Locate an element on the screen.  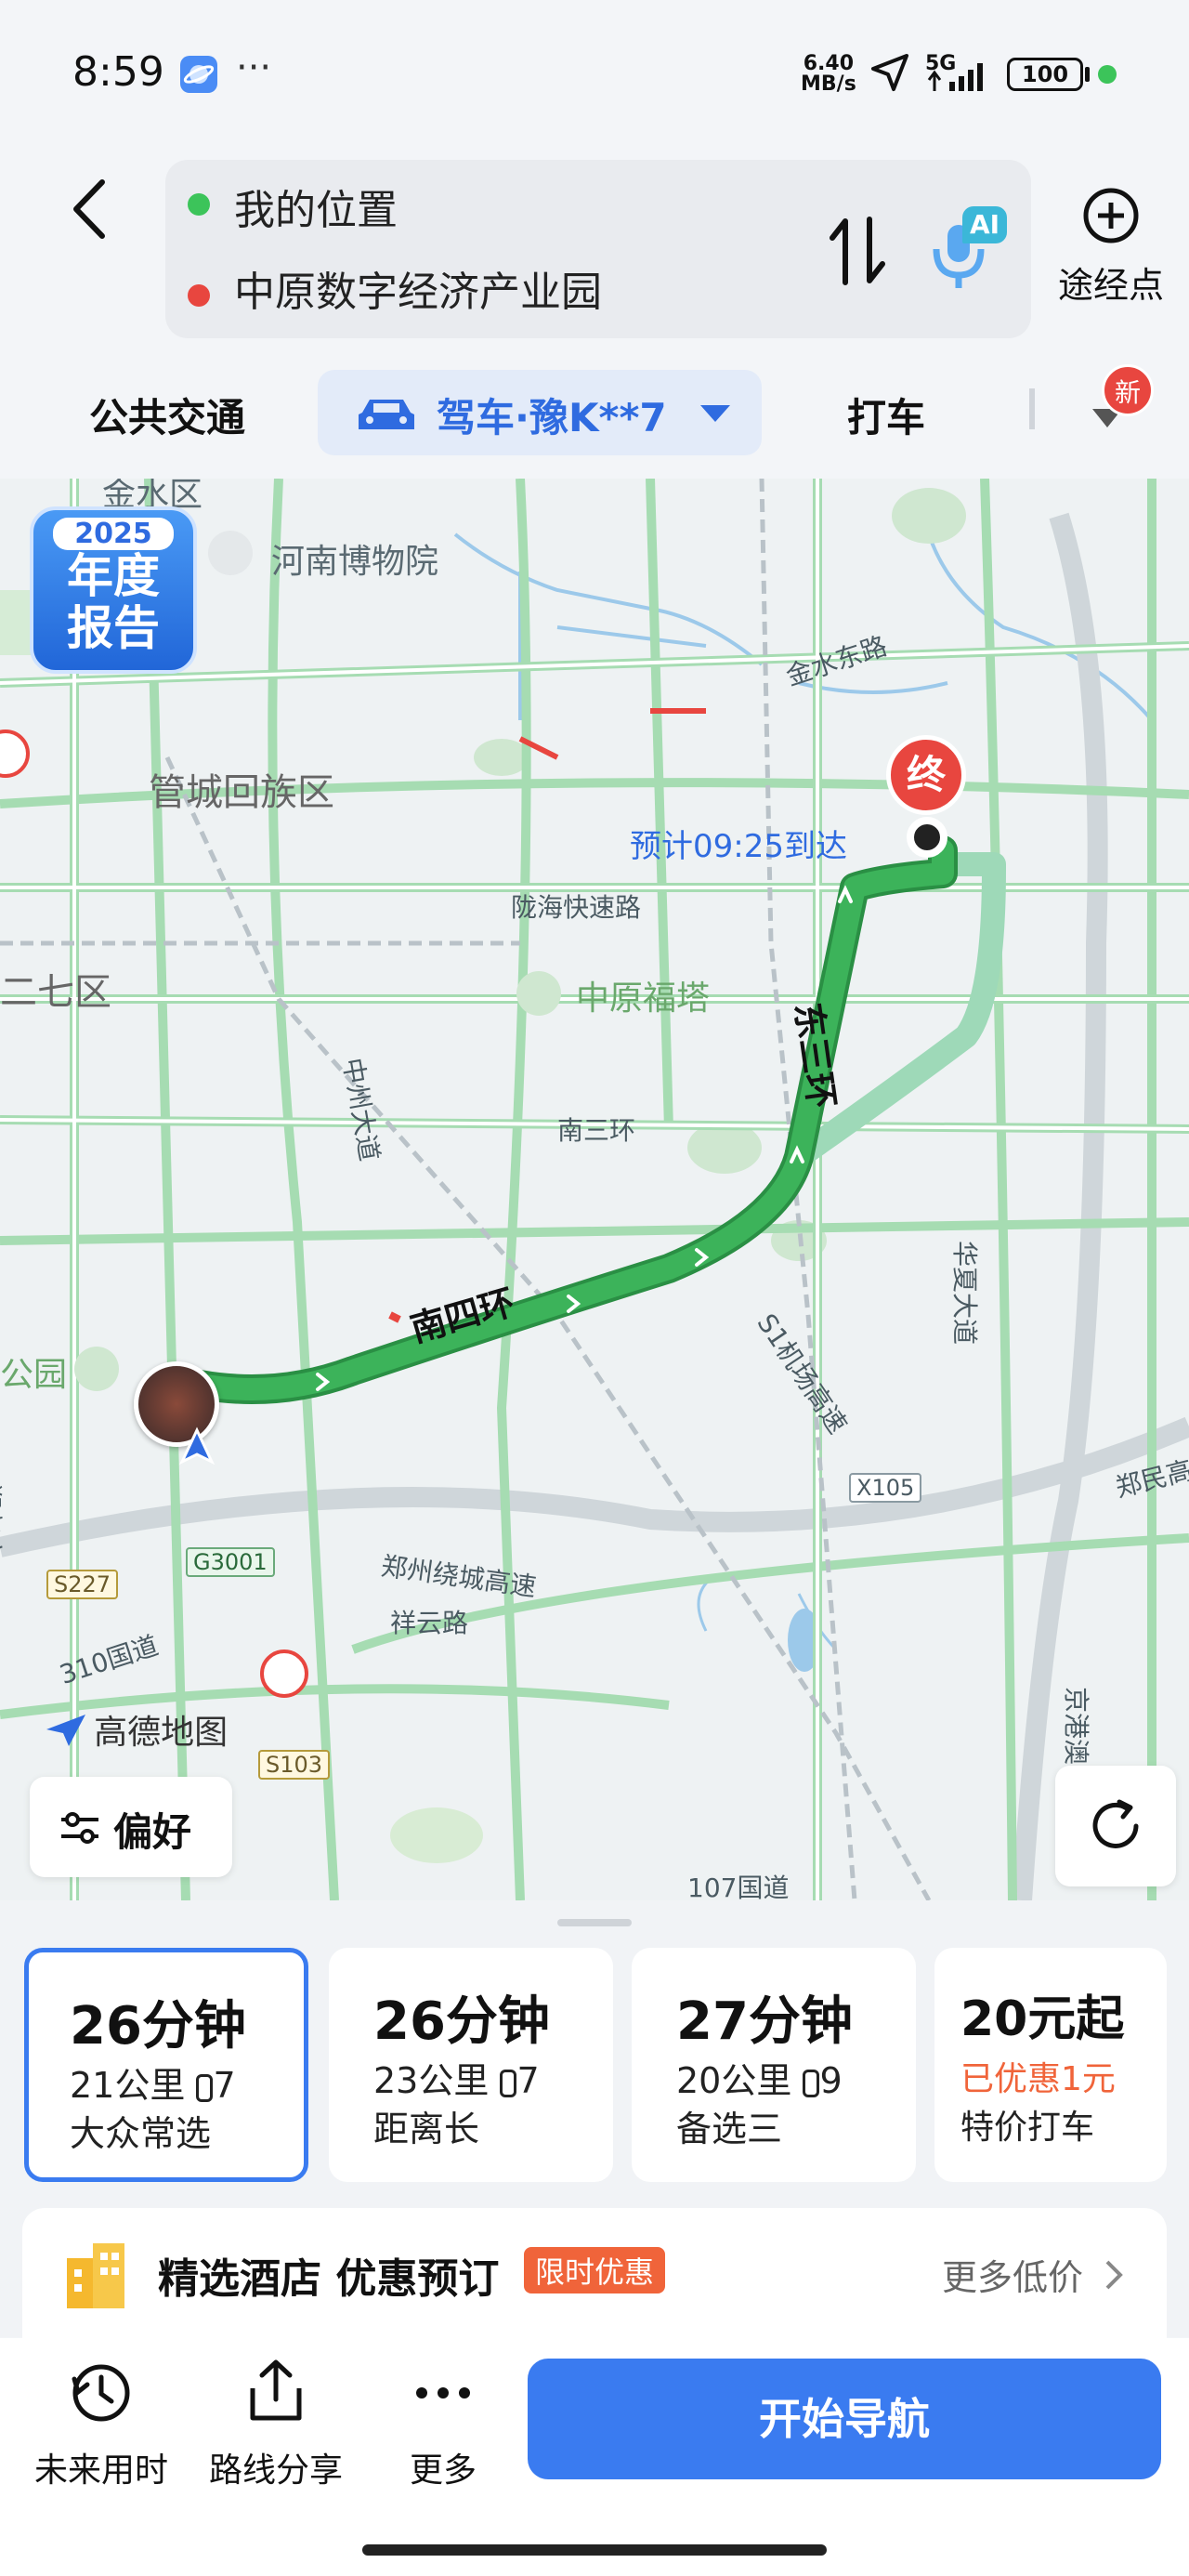
swap-icon is located at coordinates (857, 251).